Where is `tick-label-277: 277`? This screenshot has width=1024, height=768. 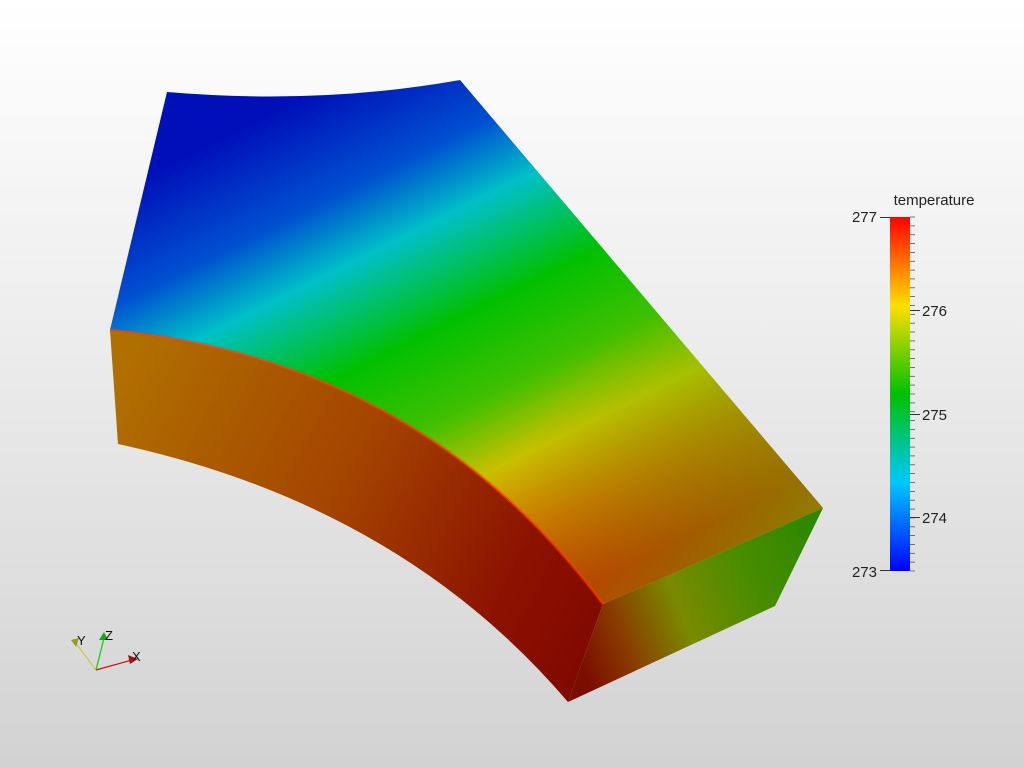 tick-label-277: 277 is located at coordinates (864, 217).